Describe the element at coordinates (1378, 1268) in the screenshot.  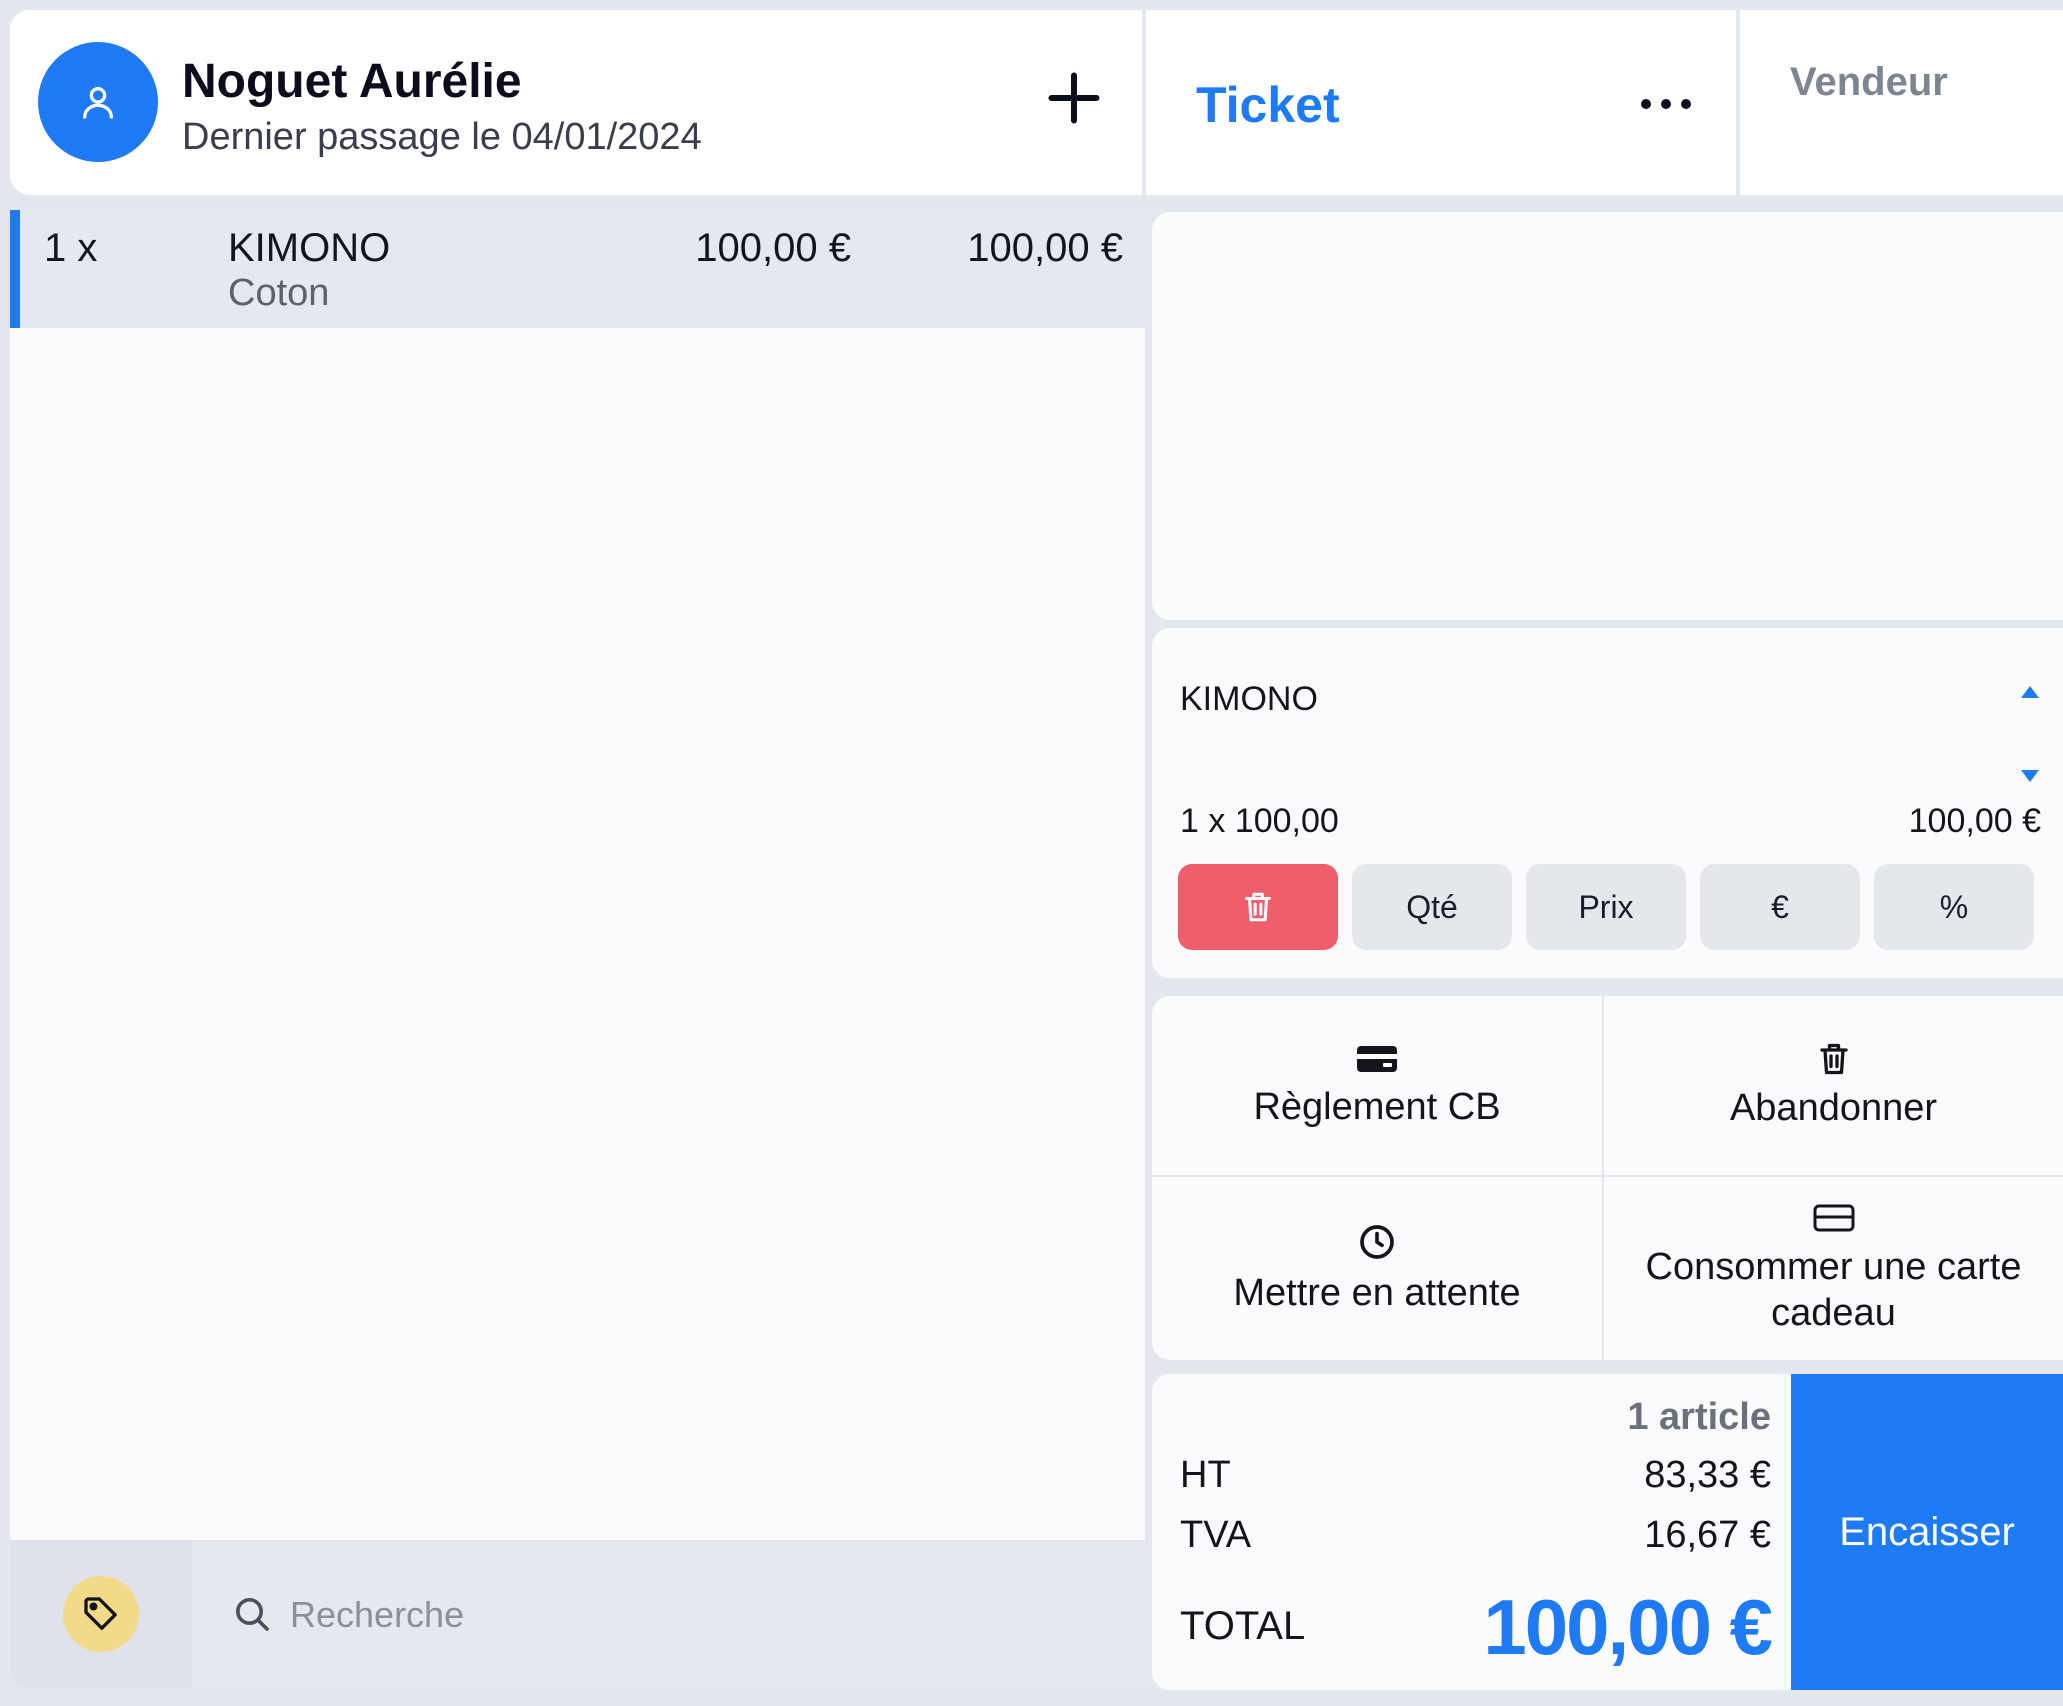
I see `hold-button: Mettre en attente` at that location.